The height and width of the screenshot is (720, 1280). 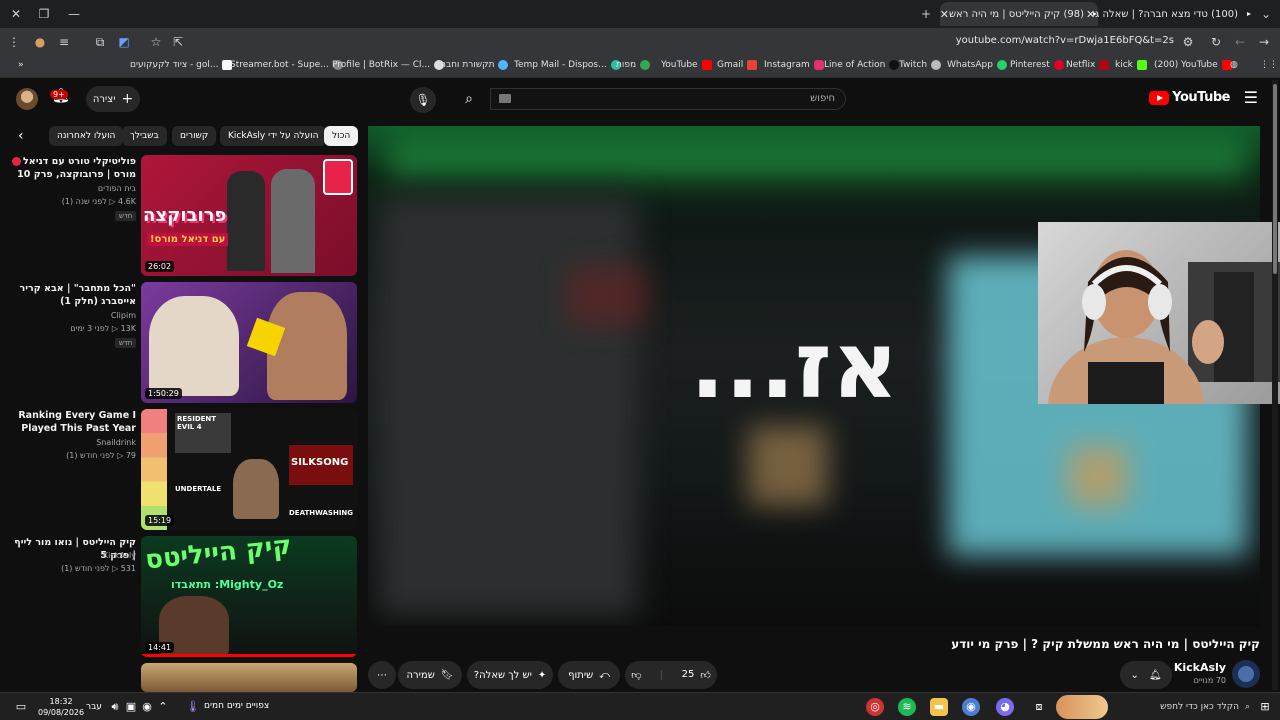 What do you see at coordinates (156, 42) in the screenshot?
I see `bookmark-star-icon: ☆` at bounding box center [156, 42].